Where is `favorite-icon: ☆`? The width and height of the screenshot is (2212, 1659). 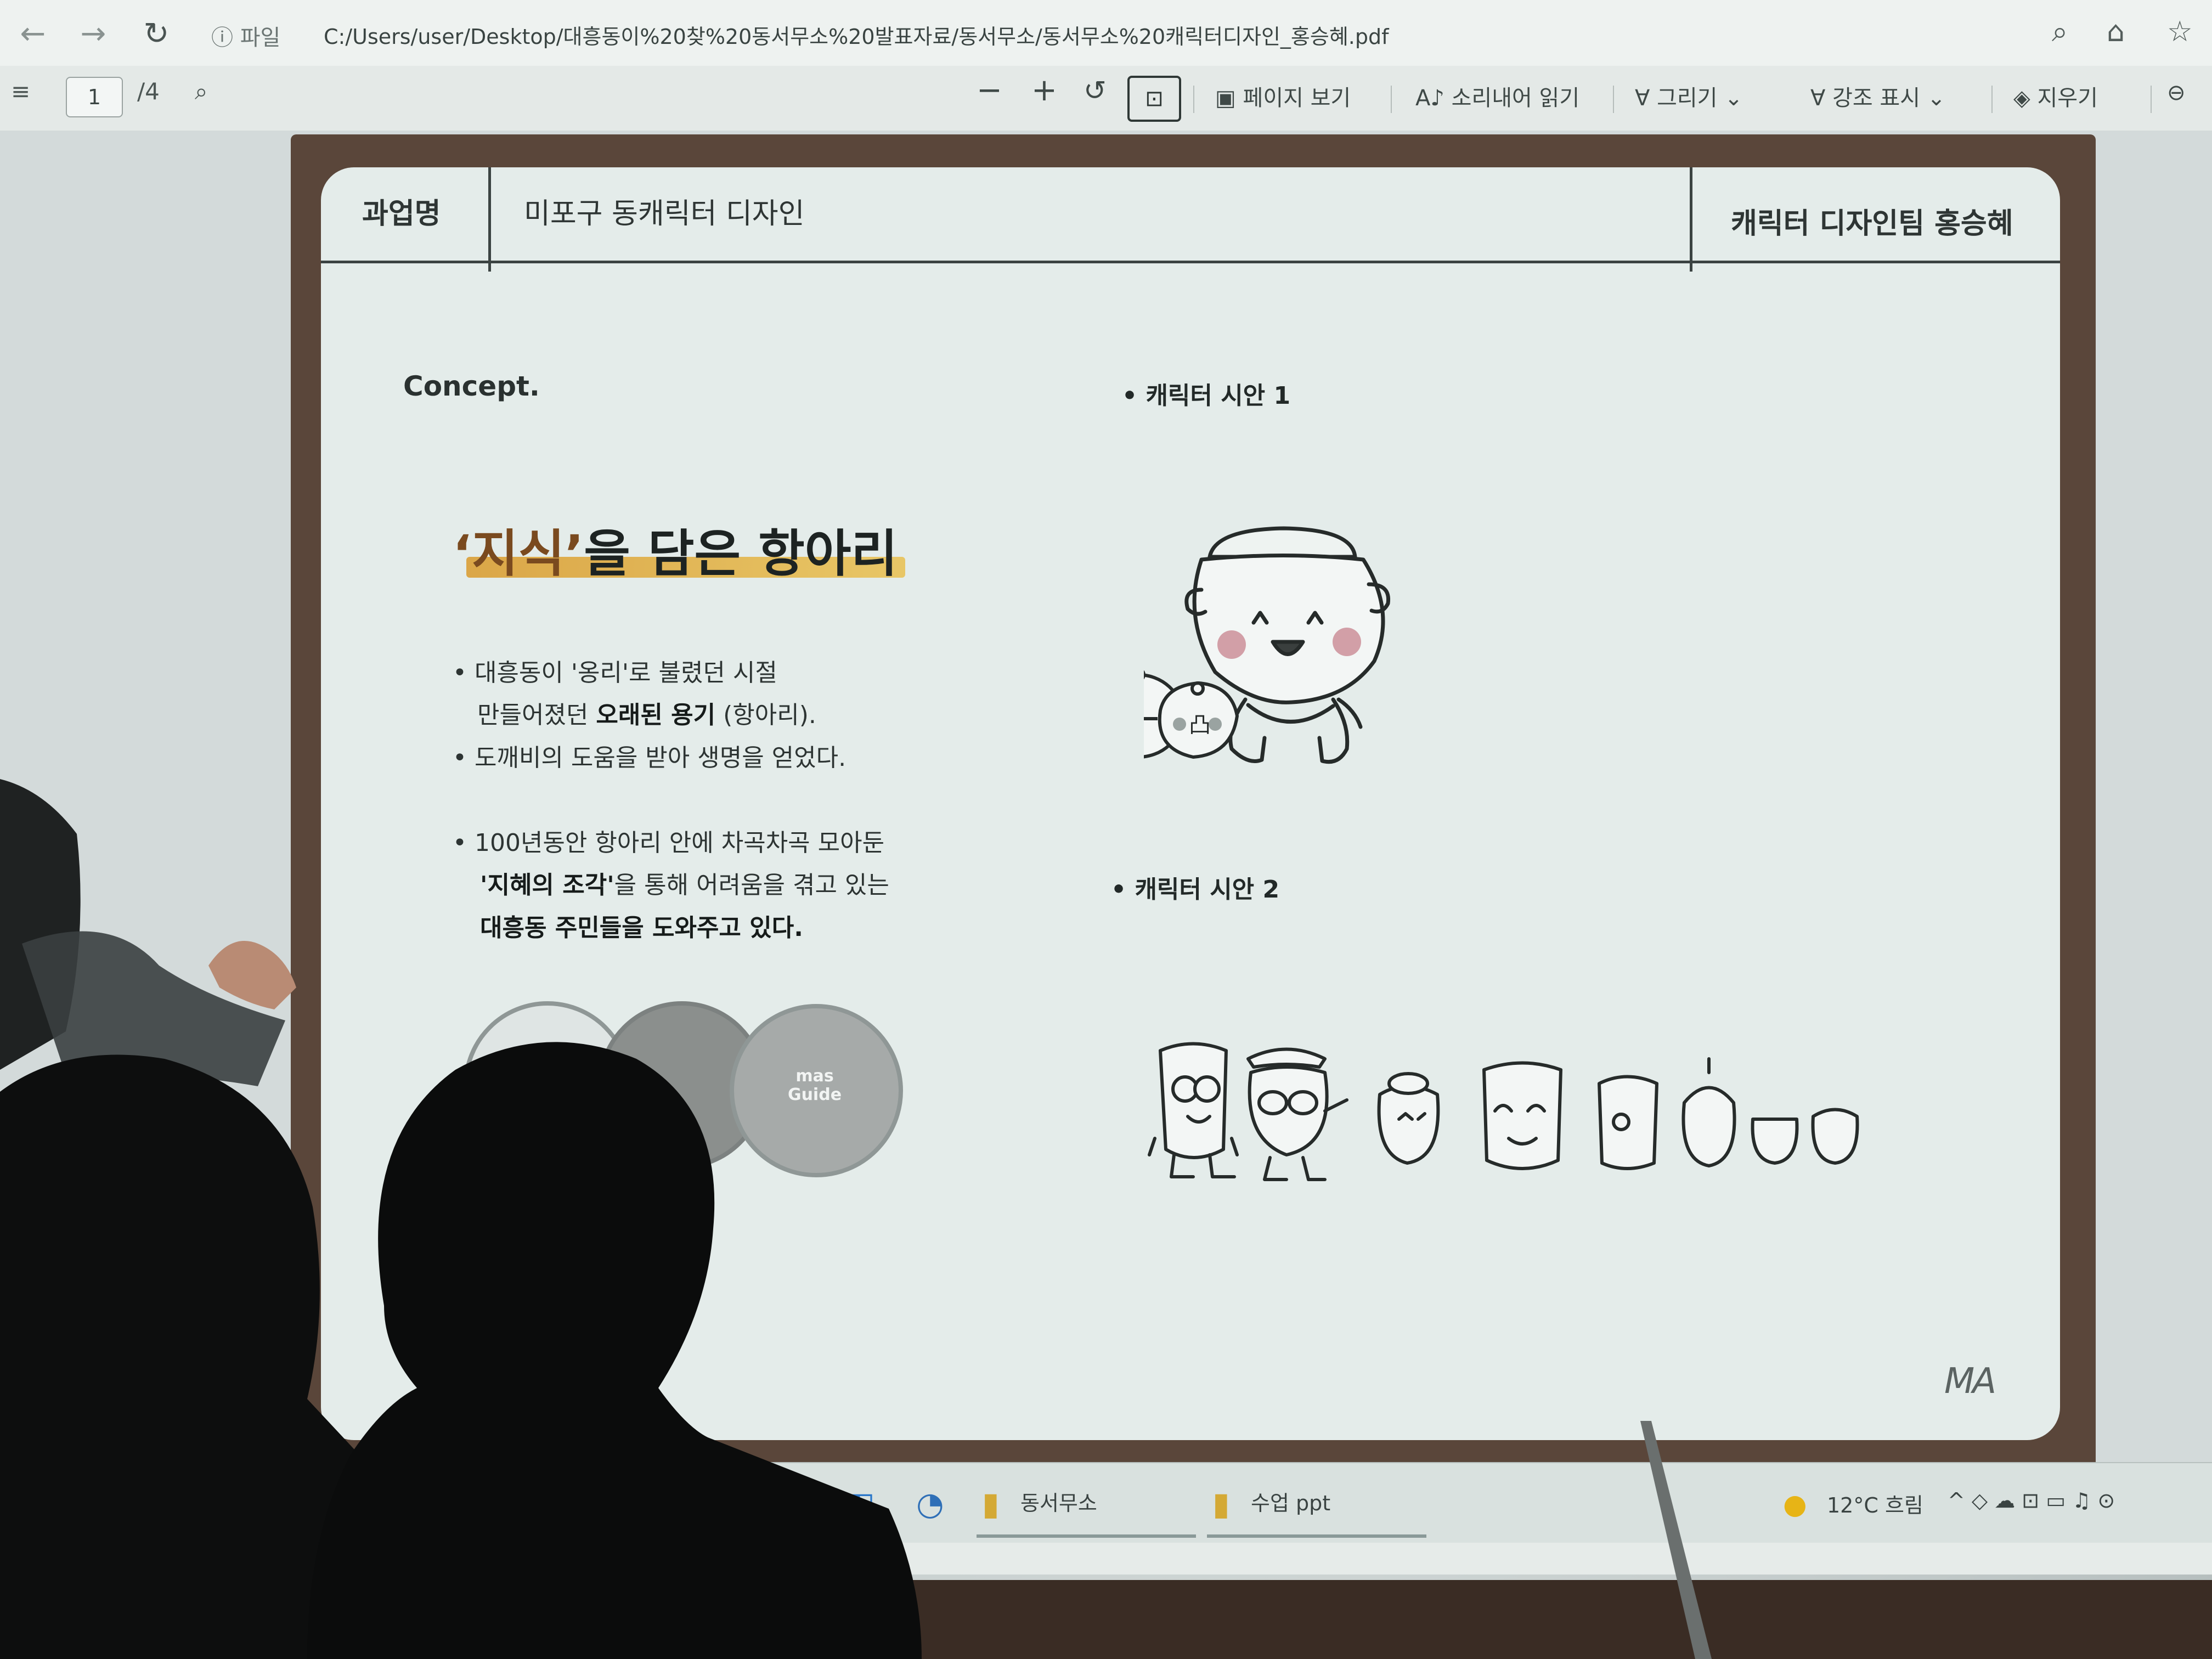
favorite-icon: ☆ is located at coordinates (2180, 32).